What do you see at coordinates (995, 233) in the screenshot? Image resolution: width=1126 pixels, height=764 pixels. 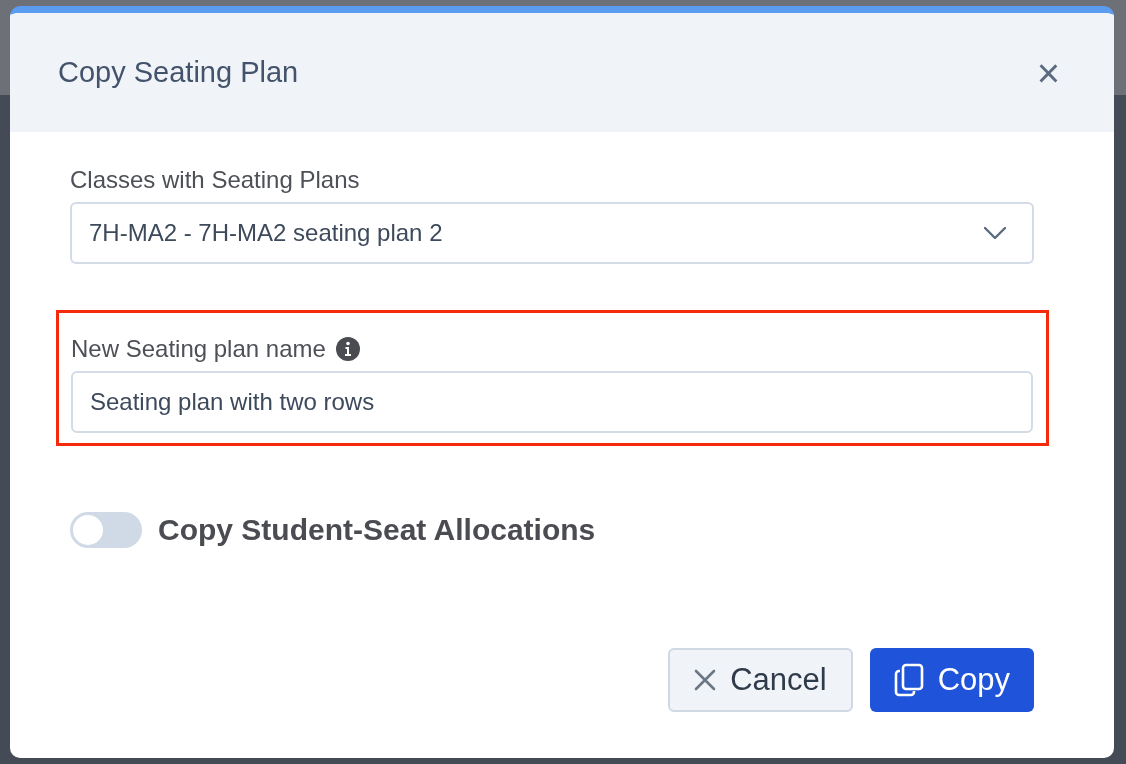 I see `chevron-down-icon` at bounding box center [995, 233].